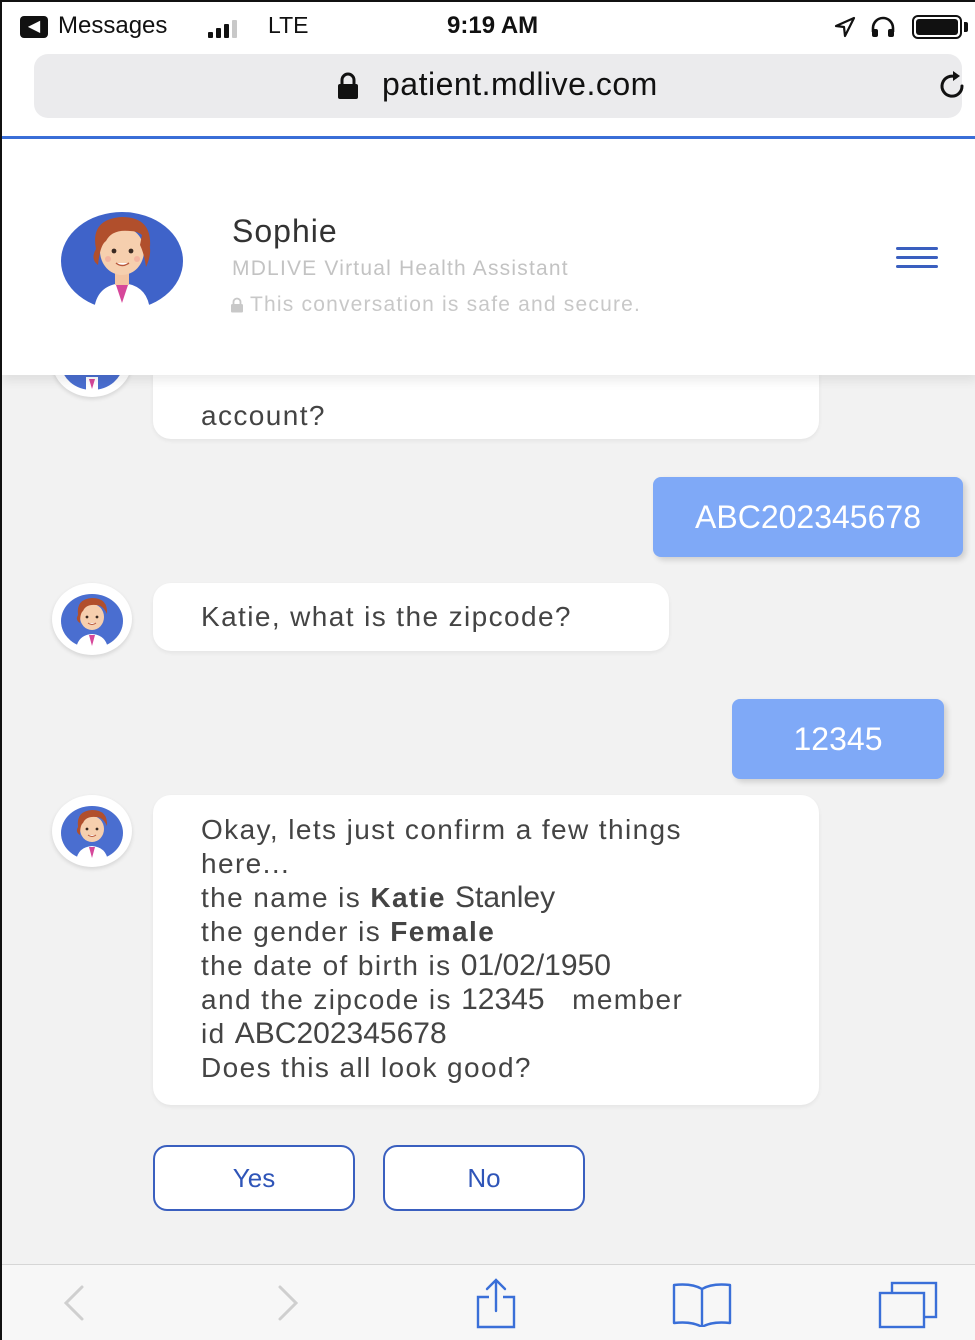  I want to click on user-message: 12345, so click(838, 739).